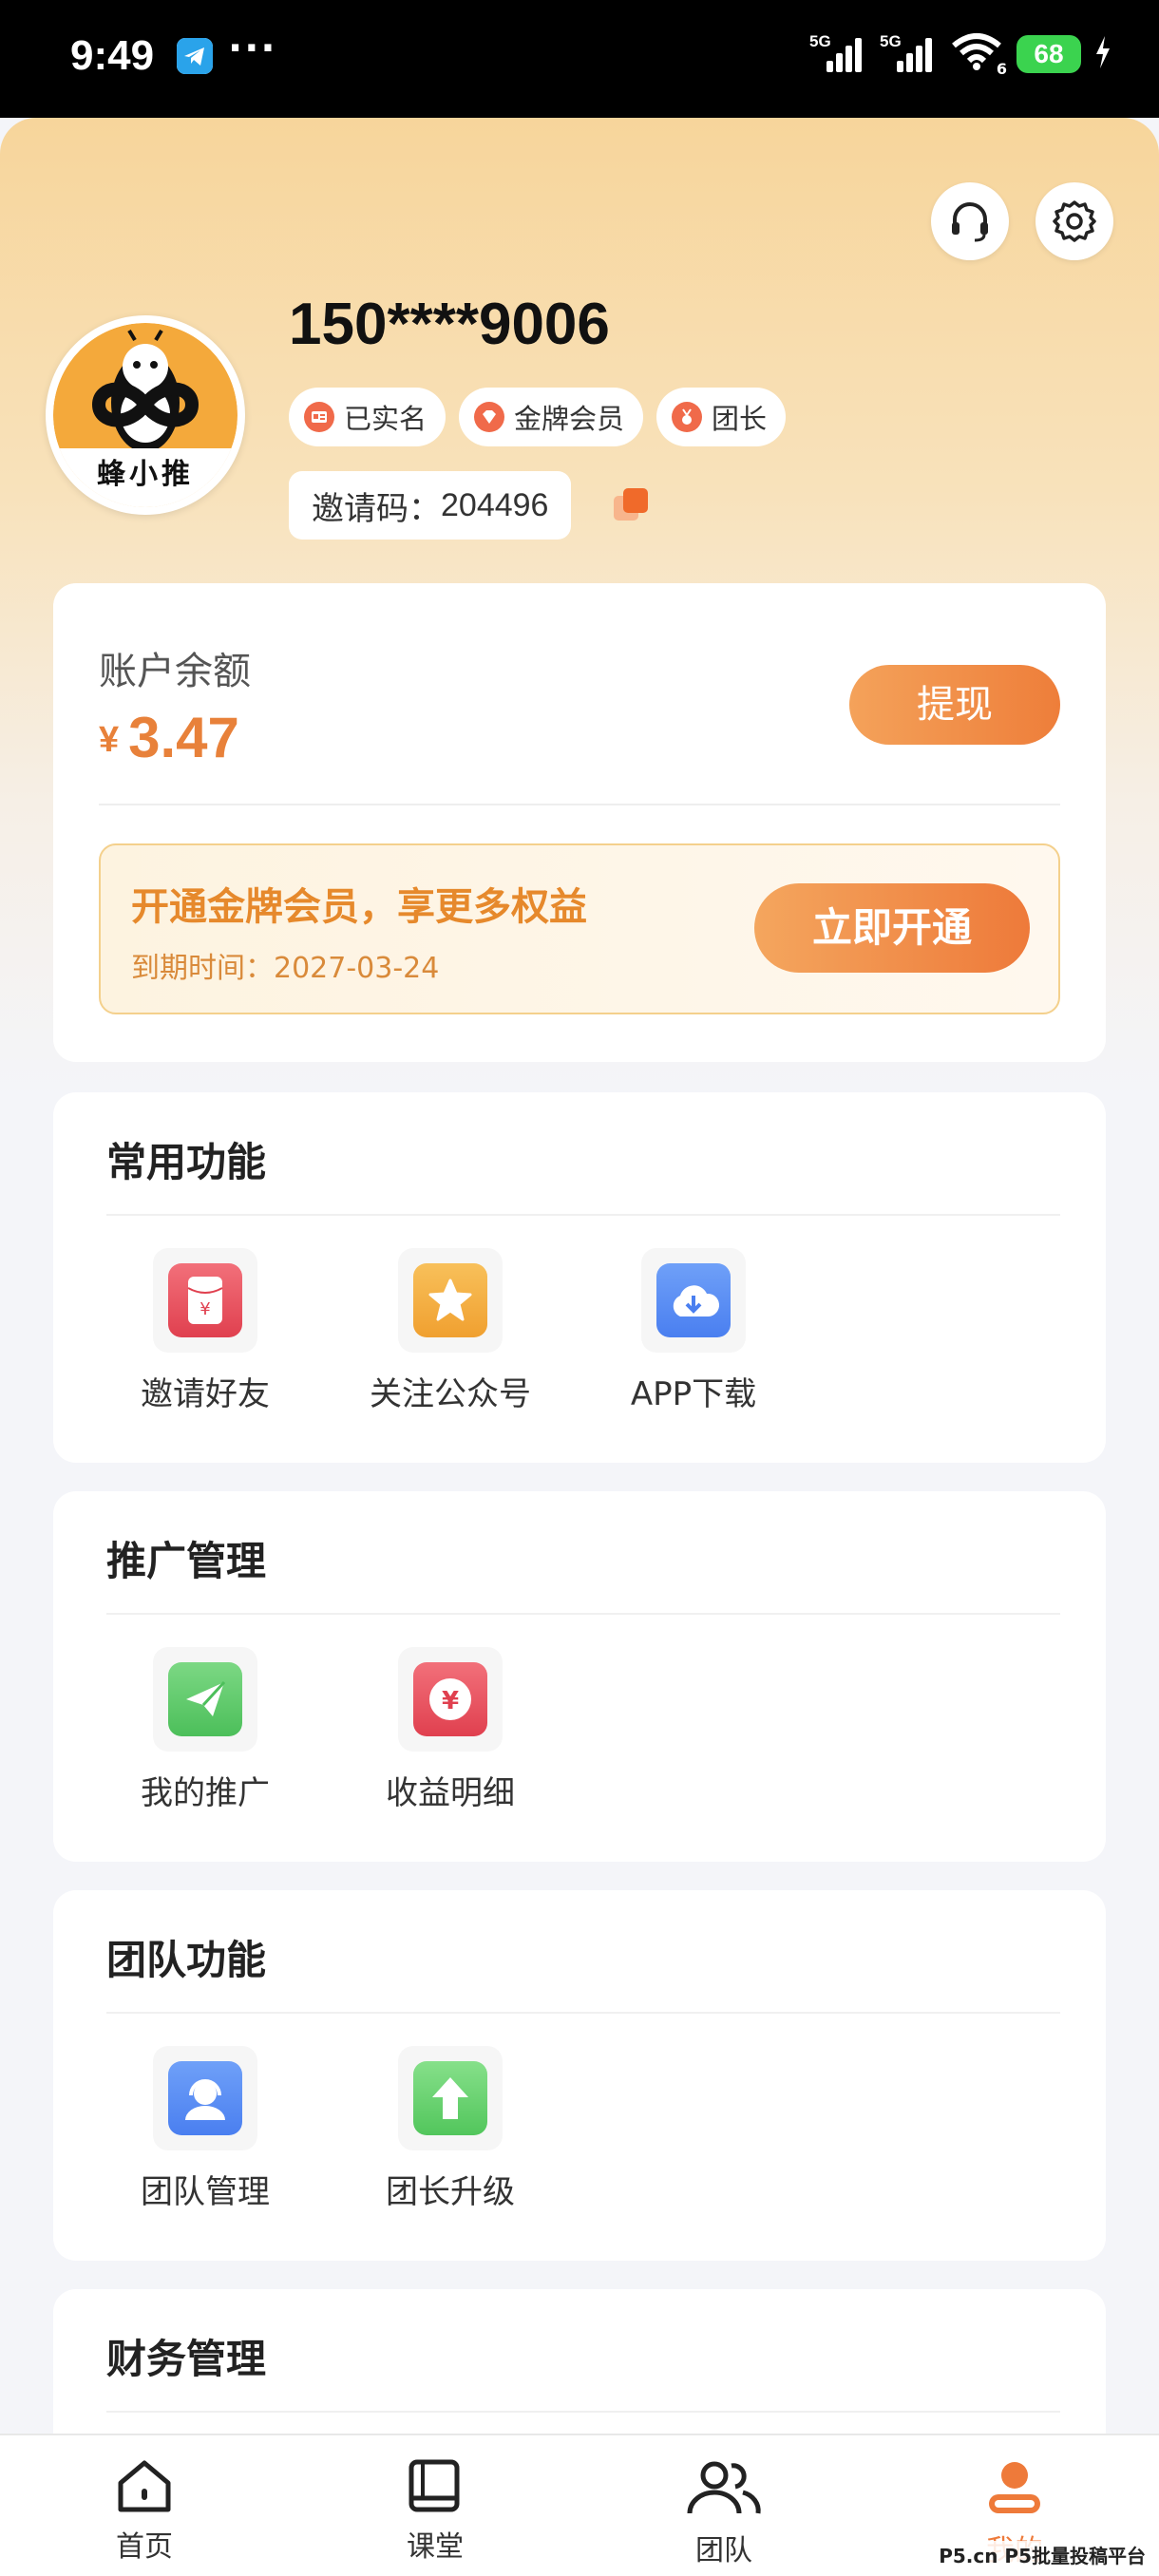 This screenshot has height=2576, width=1159. I want to click on earnings-detail-item: ¥ 收益明细, so click(450, 1730).